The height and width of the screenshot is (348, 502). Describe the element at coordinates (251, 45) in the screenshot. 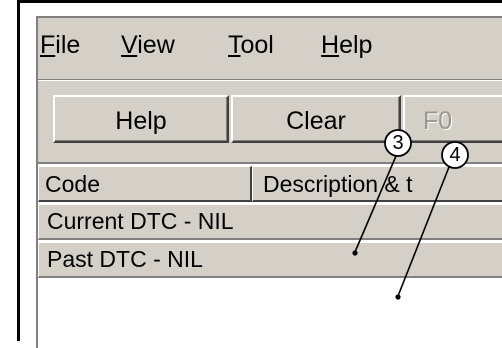

I see `menu-tool: Tool` at that location.